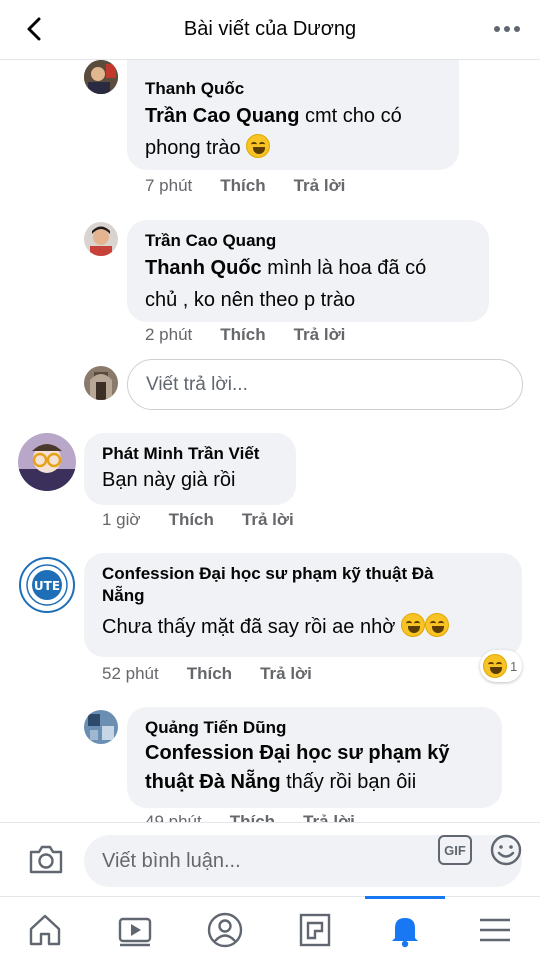 This screenshot has height=961, width=540. Describe the element at coordinates (168, 335) in the screenshot. I see `comment-time: 2 phút` at that location.